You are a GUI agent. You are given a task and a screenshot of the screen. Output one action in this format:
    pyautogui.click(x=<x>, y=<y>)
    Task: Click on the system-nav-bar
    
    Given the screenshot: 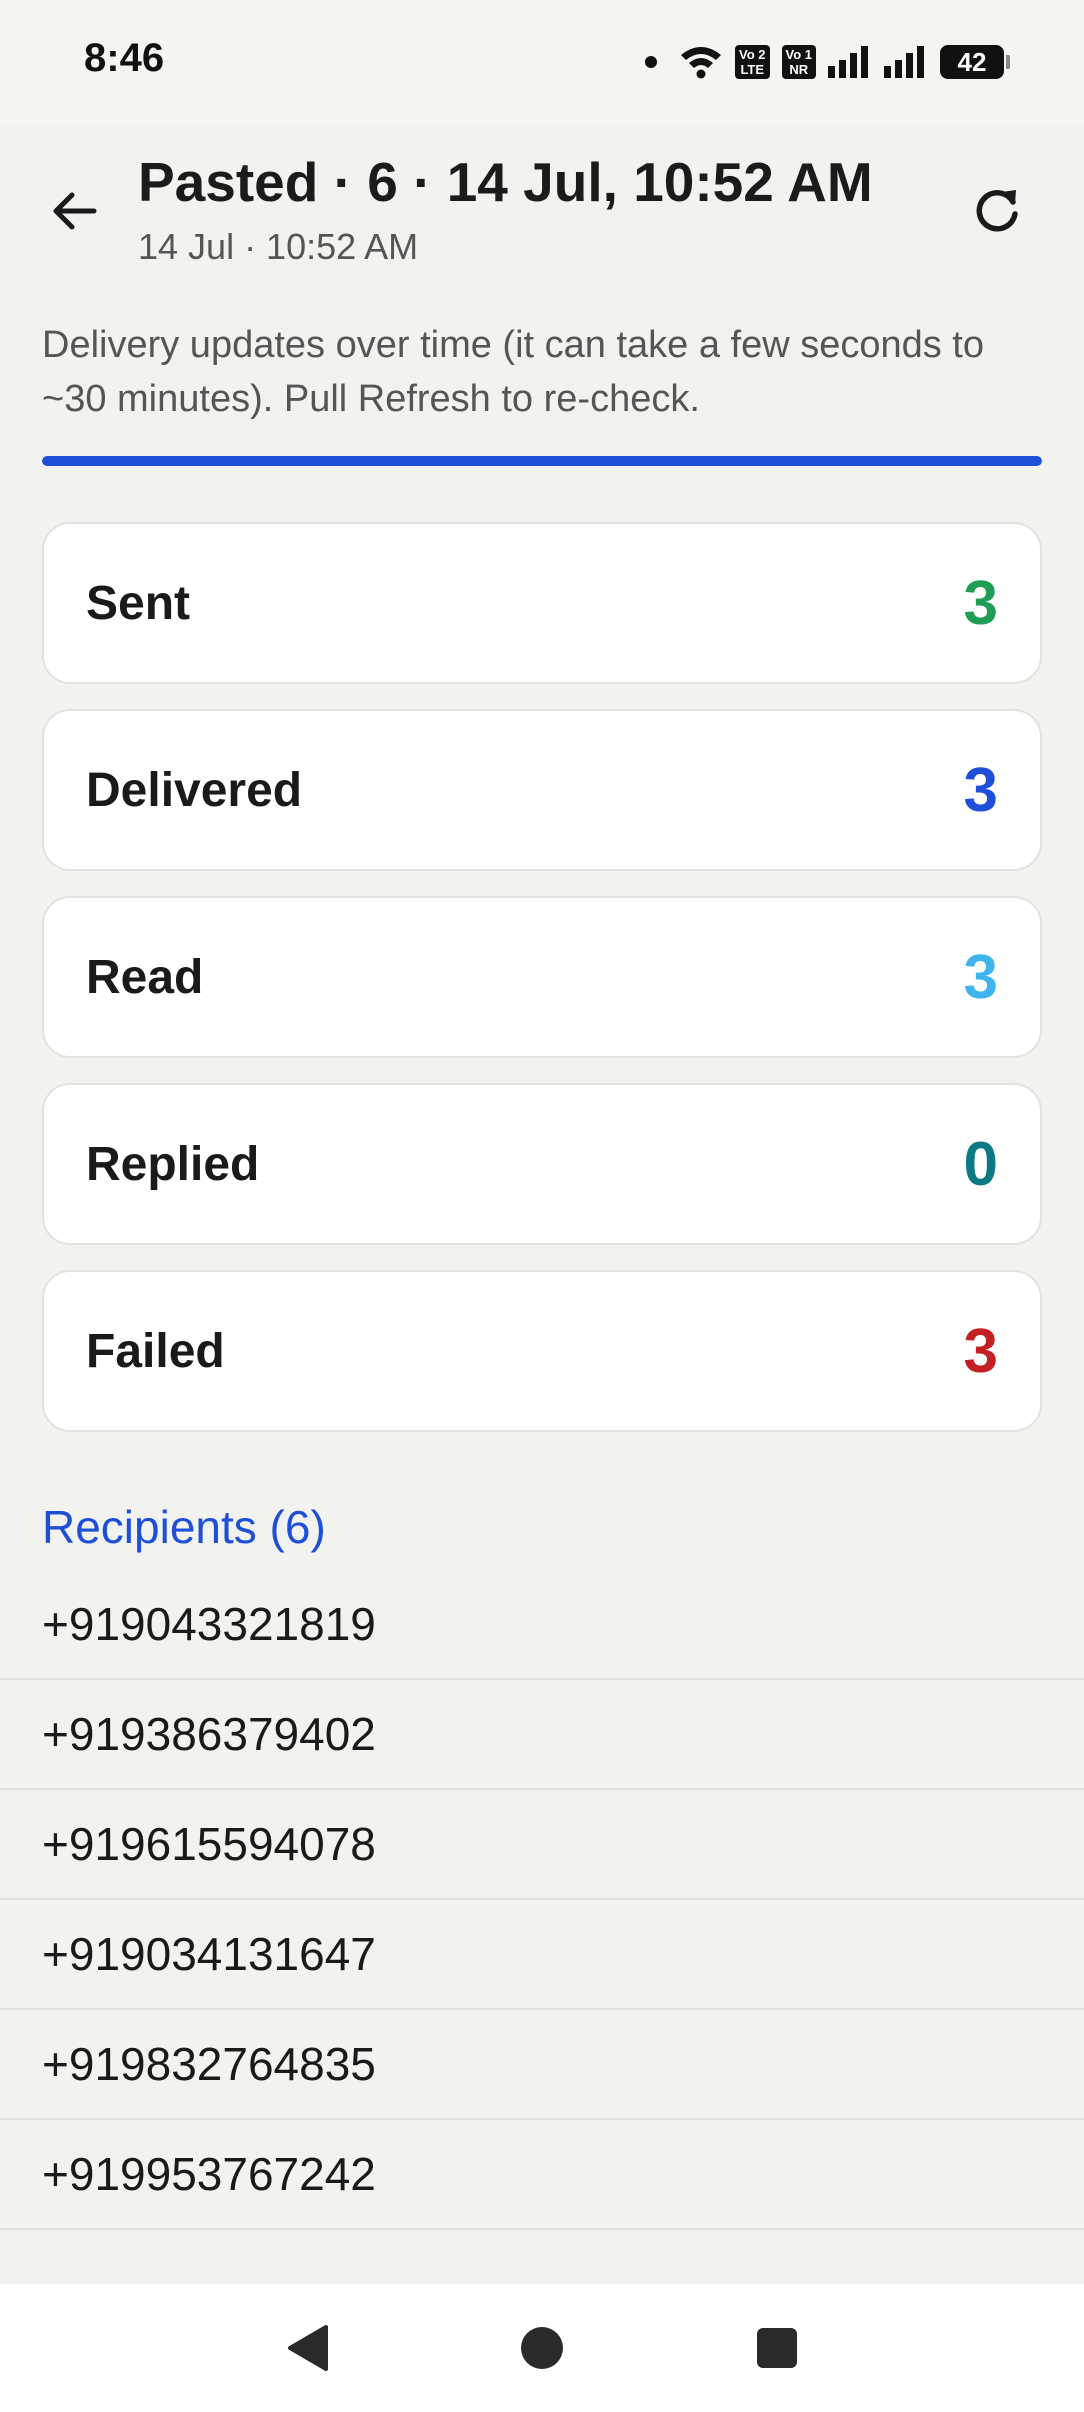 What is the action you would take?
    pyautogui.click(x=542, y=2348)
    